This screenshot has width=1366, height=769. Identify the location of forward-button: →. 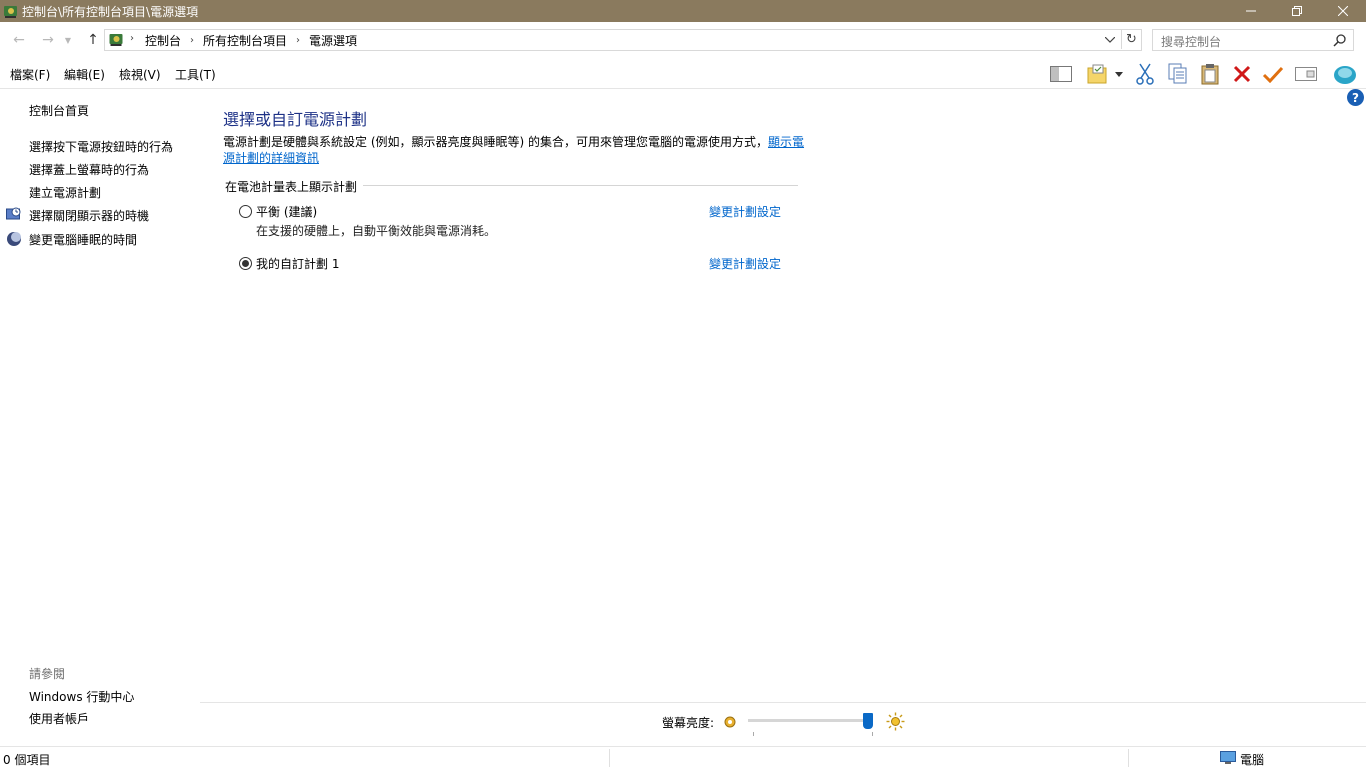
(48, 40).